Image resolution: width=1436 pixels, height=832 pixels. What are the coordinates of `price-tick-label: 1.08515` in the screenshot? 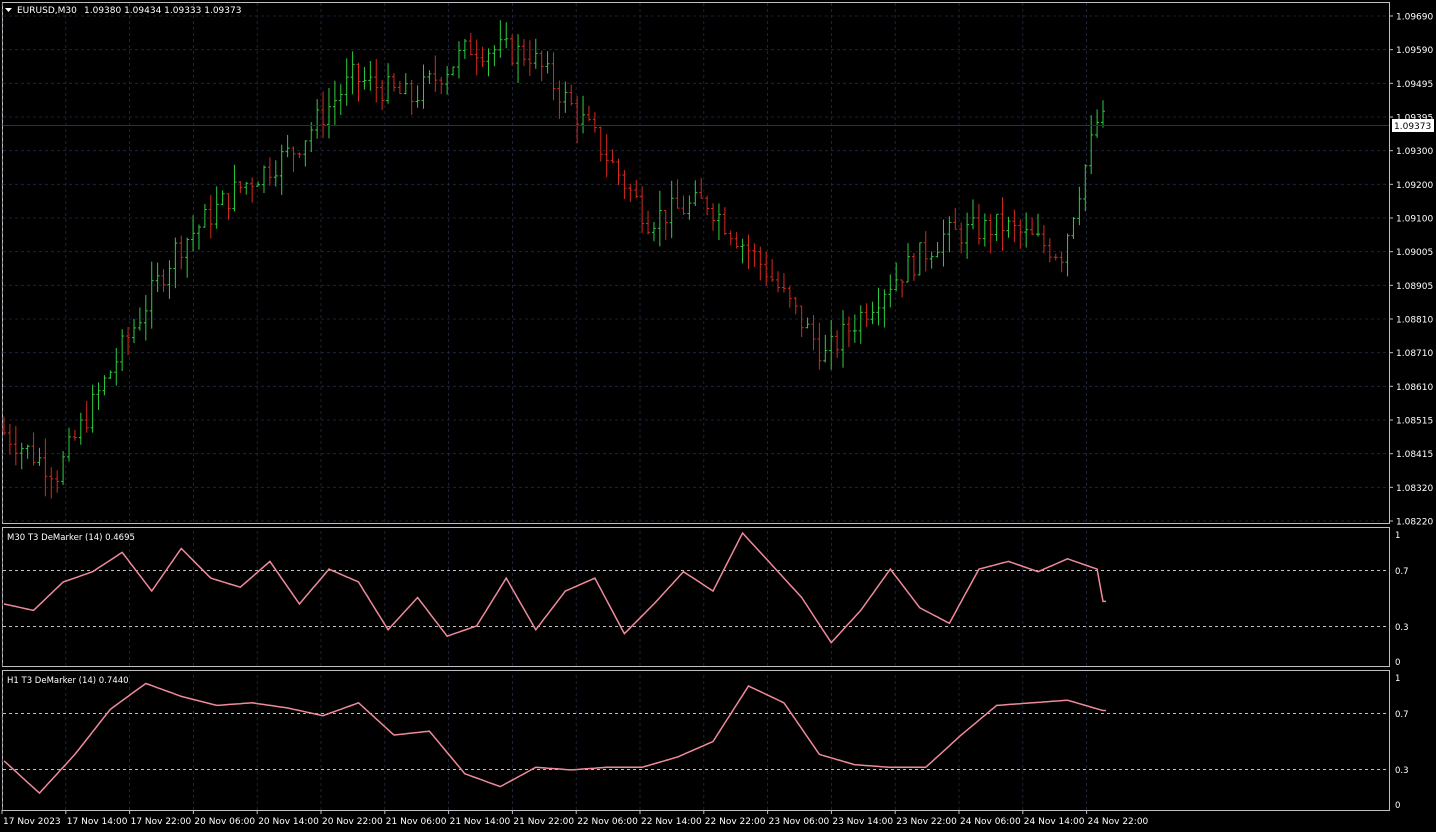 It's located at (1414, 422).